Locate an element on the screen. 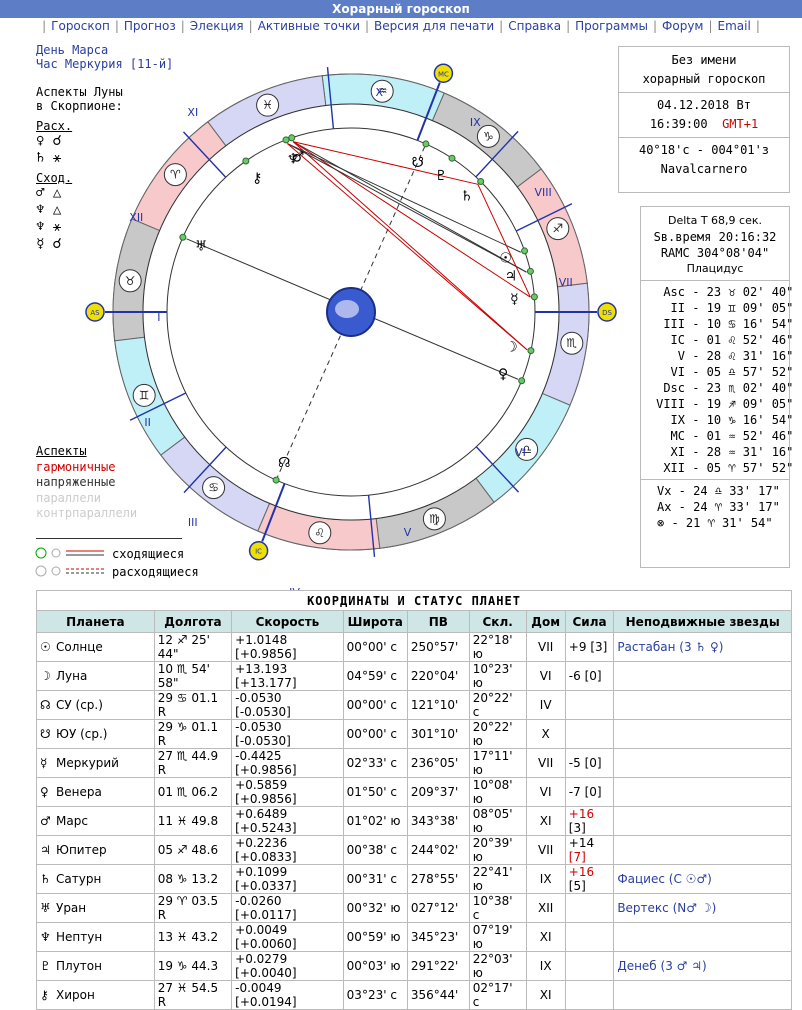  declination-cell: 20°22' ю is located at coordinates (497, 734).